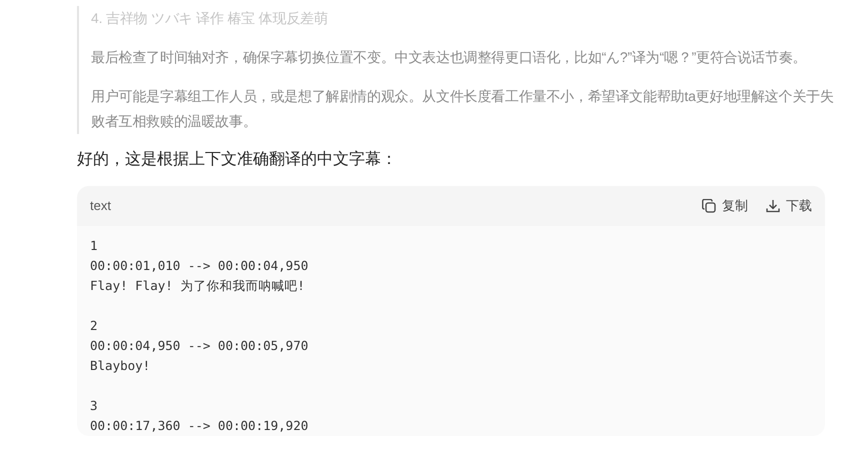 The height and width of the screenshot is (450, 865). What do you see at coordinates (773, 206) in the screenshot?
I see `download-icon` at bounding box center [773, 206].